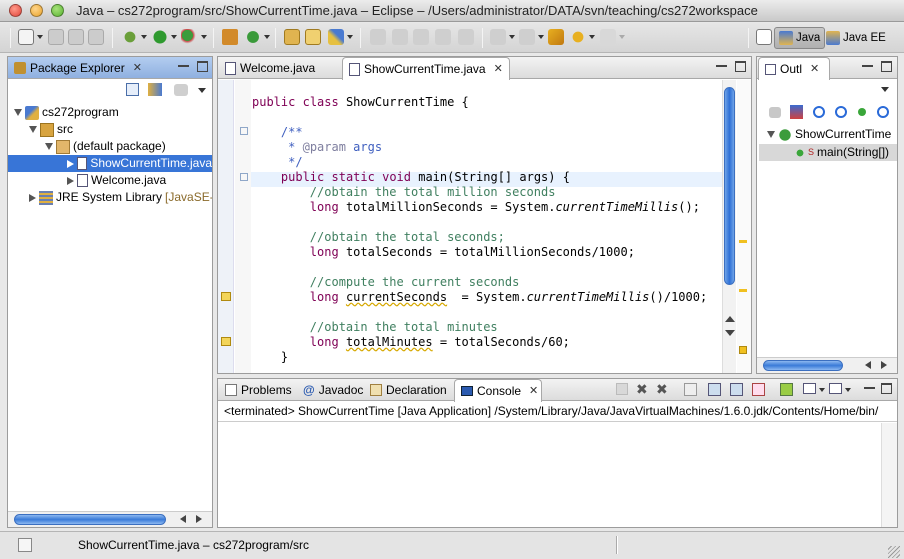  Describe the element at coordinates (730, 319) in the screenshot. I see `scroll-up-icon` at that location.